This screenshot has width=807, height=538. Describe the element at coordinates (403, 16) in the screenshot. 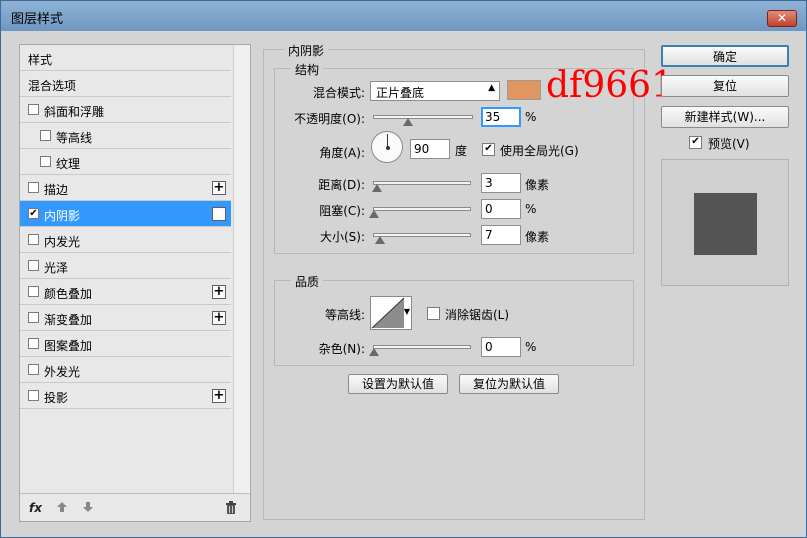

I see `title-bar: 图层样式 ✕` at that location.